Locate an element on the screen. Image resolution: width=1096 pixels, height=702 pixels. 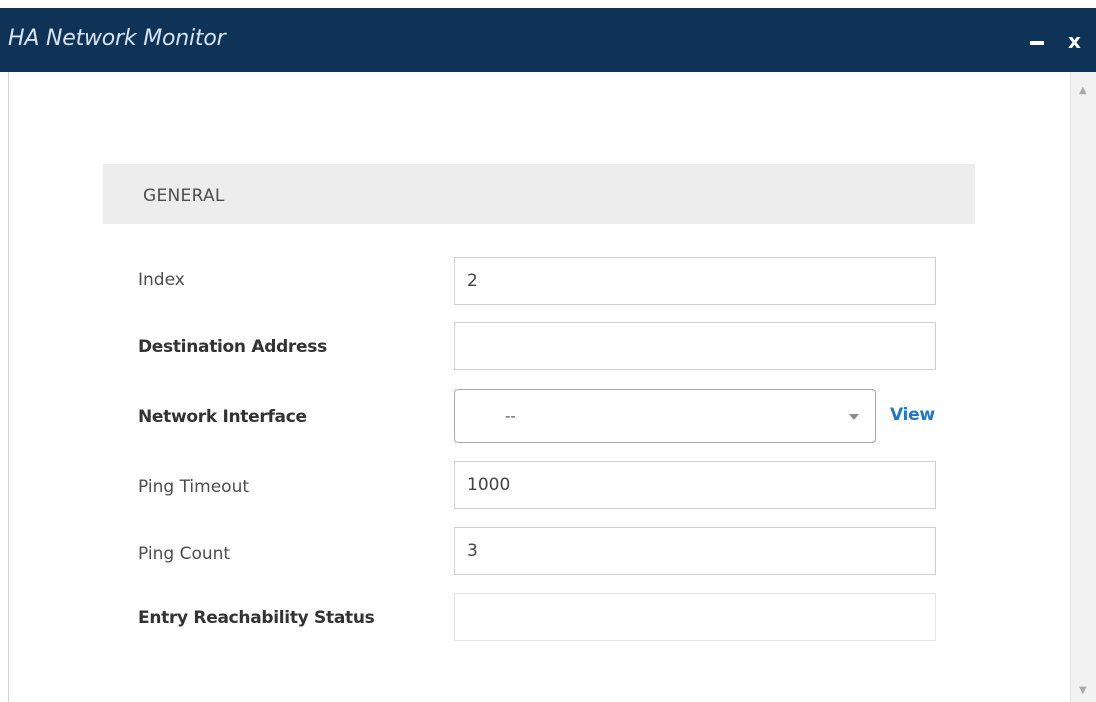
ping-count-field: 3 is located at coordinates (695, 551).